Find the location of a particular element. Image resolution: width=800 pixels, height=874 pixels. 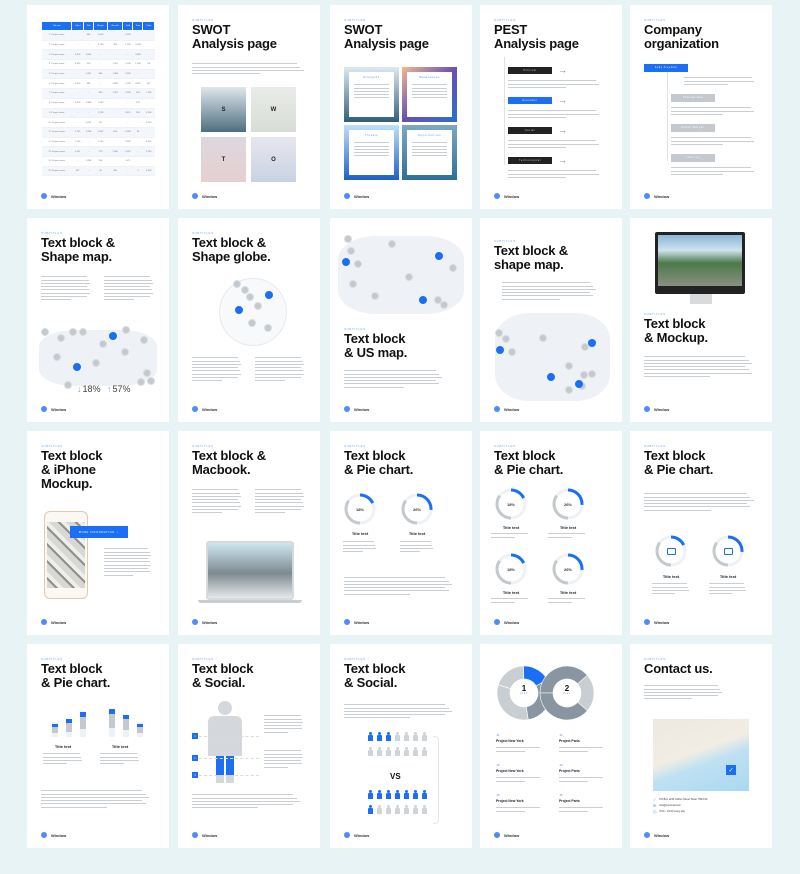

slide-china-map: Subtitles Text block & shape map. Window is located at coordinates (551, 320).